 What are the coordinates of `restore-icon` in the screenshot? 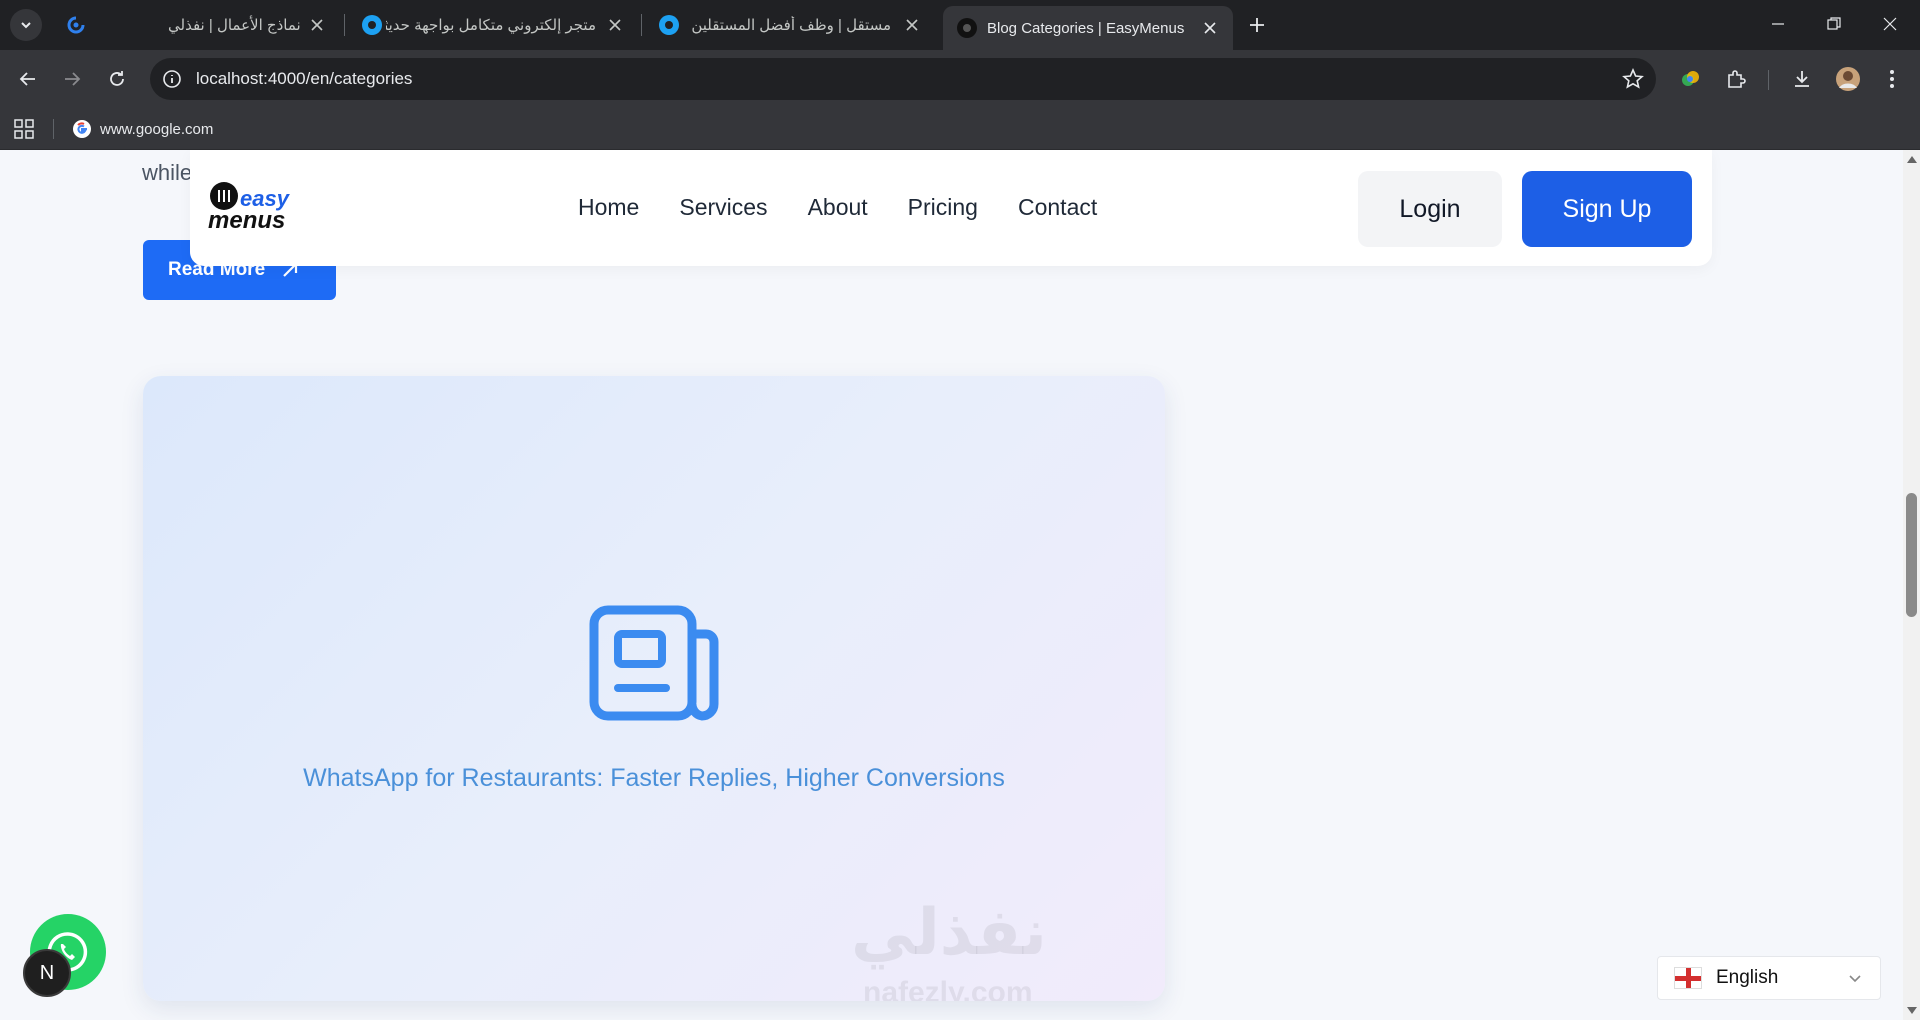 It's located at (1834, 23).